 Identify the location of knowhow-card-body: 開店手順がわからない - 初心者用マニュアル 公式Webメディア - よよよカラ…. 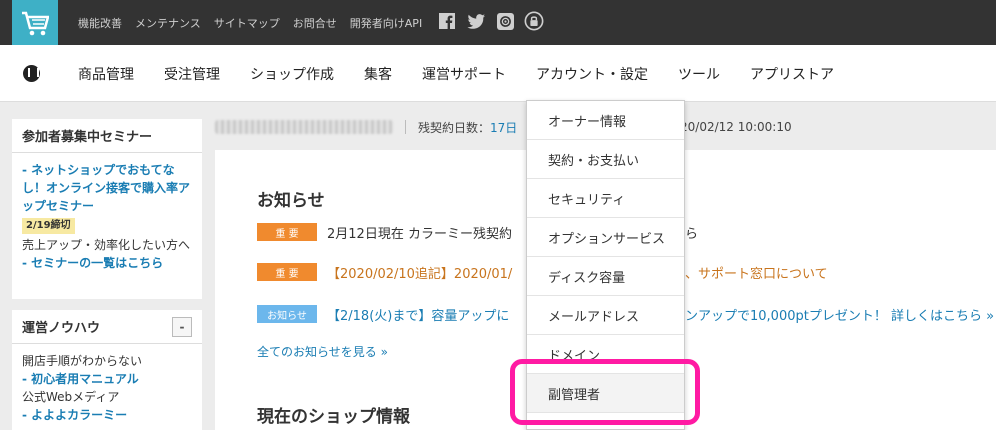
(107, 387).